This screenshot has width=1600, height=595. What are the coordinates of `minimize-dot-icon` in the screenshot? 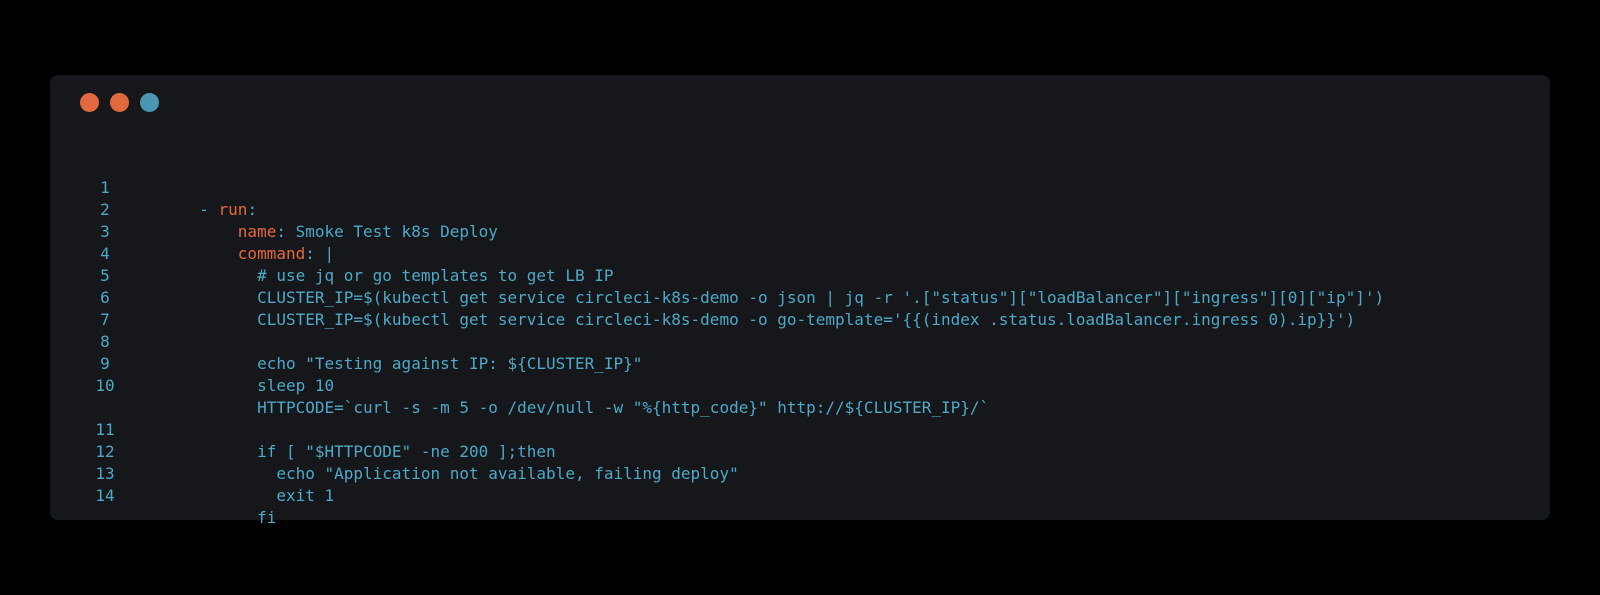 It's located at (119, 102).